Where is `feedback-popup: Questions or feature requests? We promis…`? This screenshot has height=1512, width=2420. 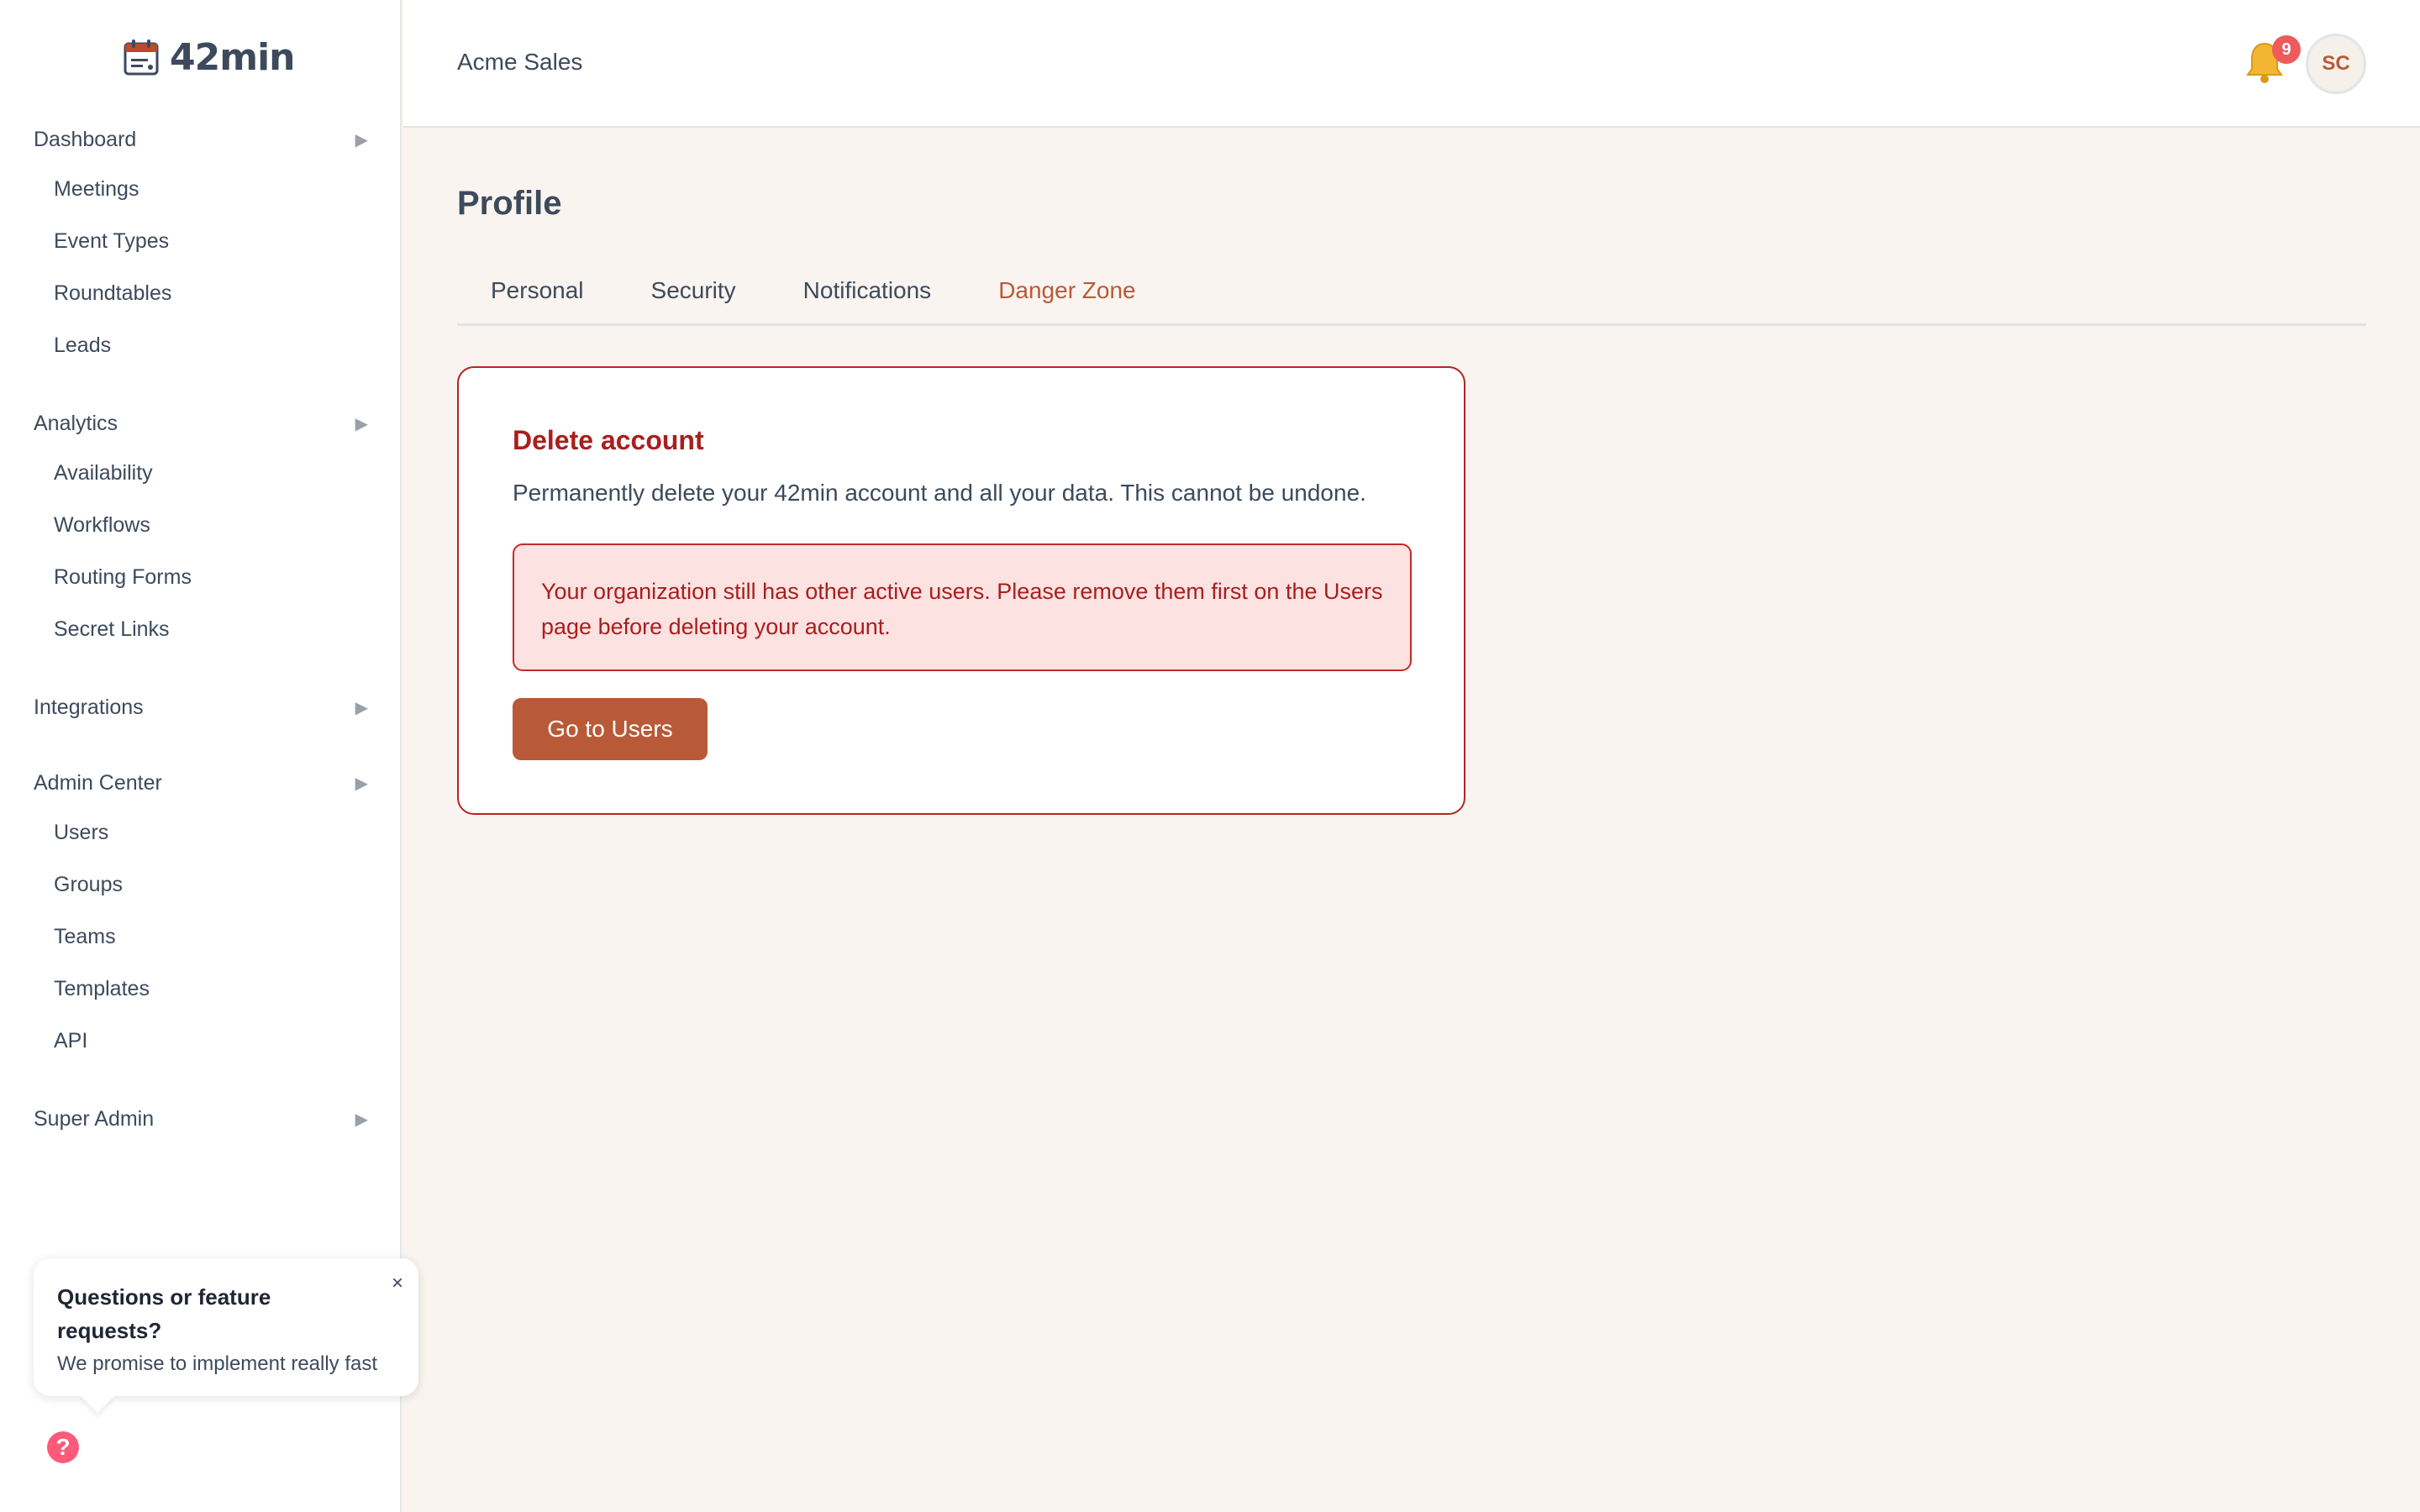
feedback-popup: Questions or feature requests? We promis… is located at coordinates (226, 1335).